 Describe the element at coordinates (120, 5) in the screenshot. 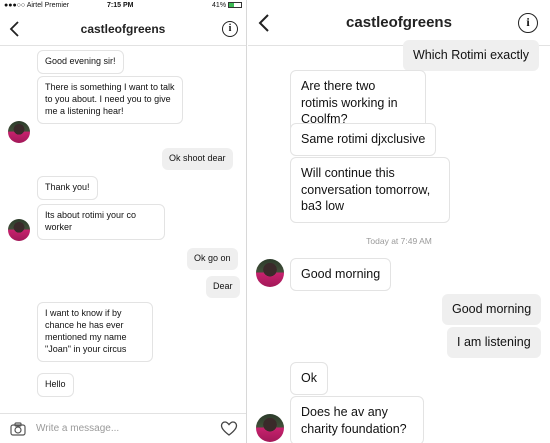

I see `status-time: 7:15 PM` at that location.